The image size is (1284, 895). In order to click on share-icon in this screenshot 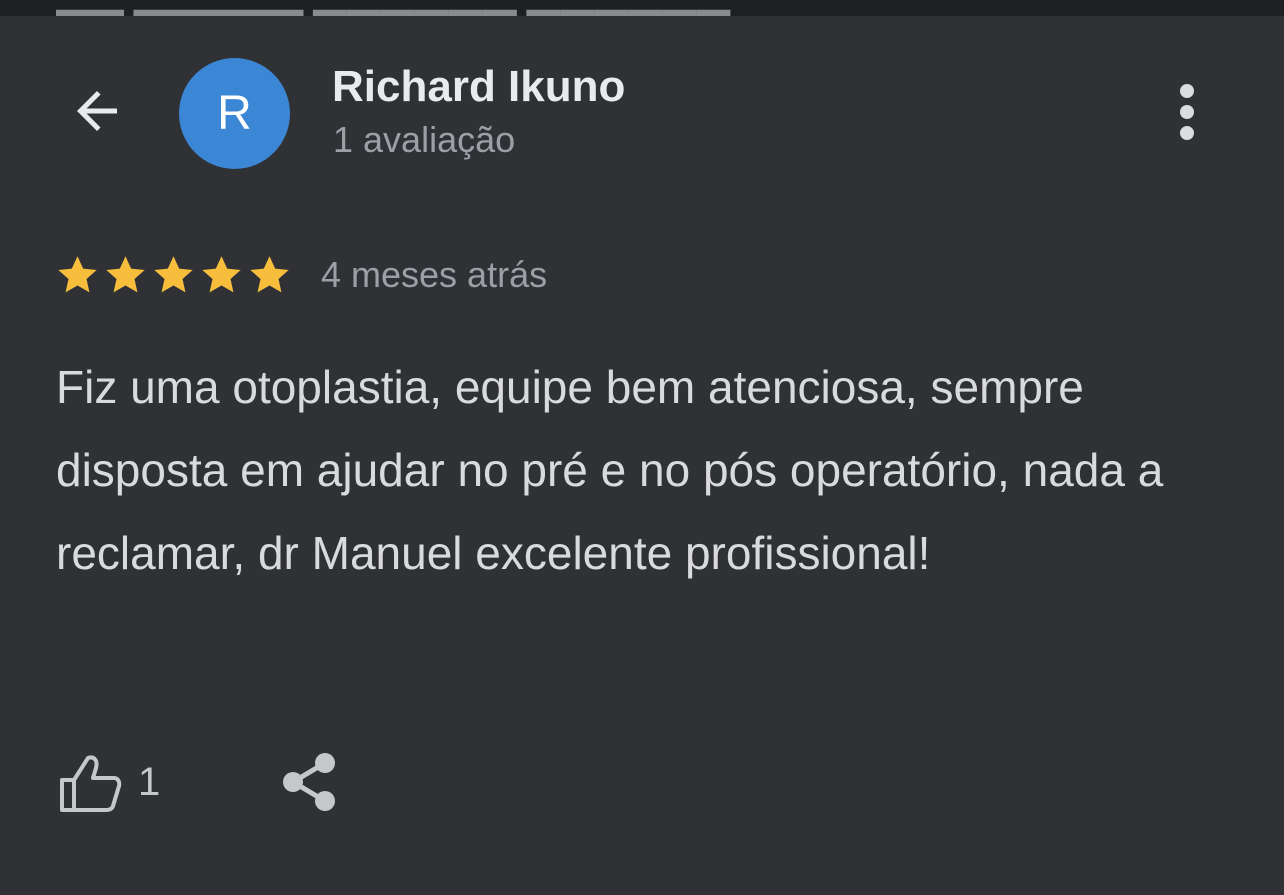, I will do `click(309, 782)`.